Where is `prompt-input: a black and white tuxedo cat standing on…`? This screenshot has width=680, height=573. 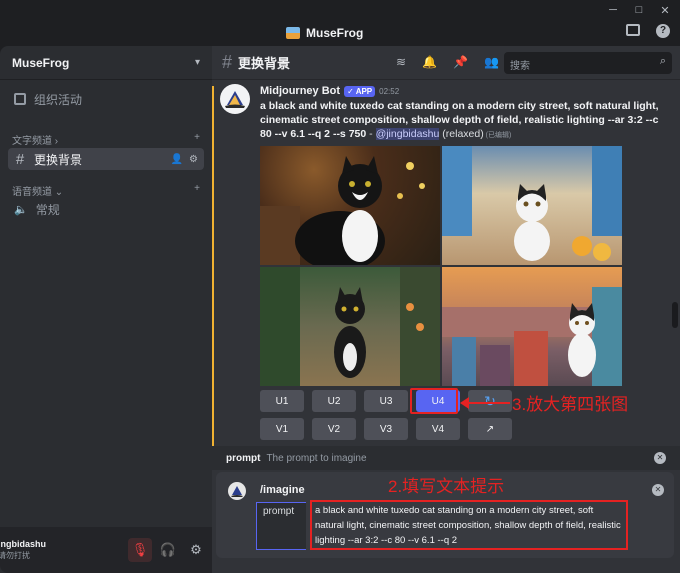
prompt-input: a black and white tuxedo cat standing on… is located at coordinates (469, 525).